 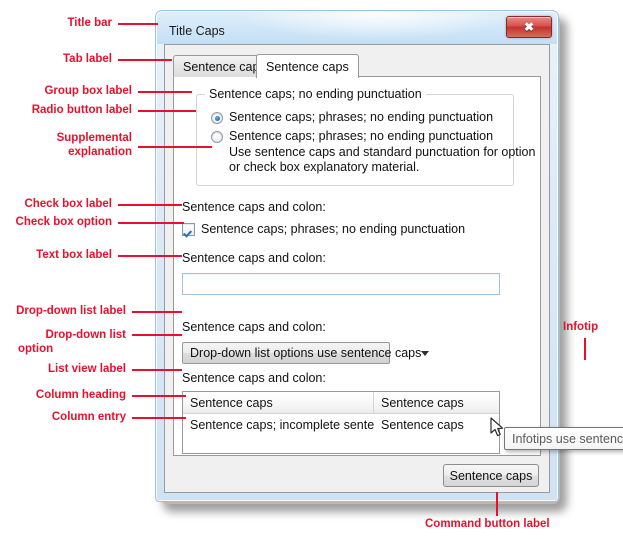 I want to click on tab-sentence-caps-2: Sentence caps, so click(x=307, y=66).